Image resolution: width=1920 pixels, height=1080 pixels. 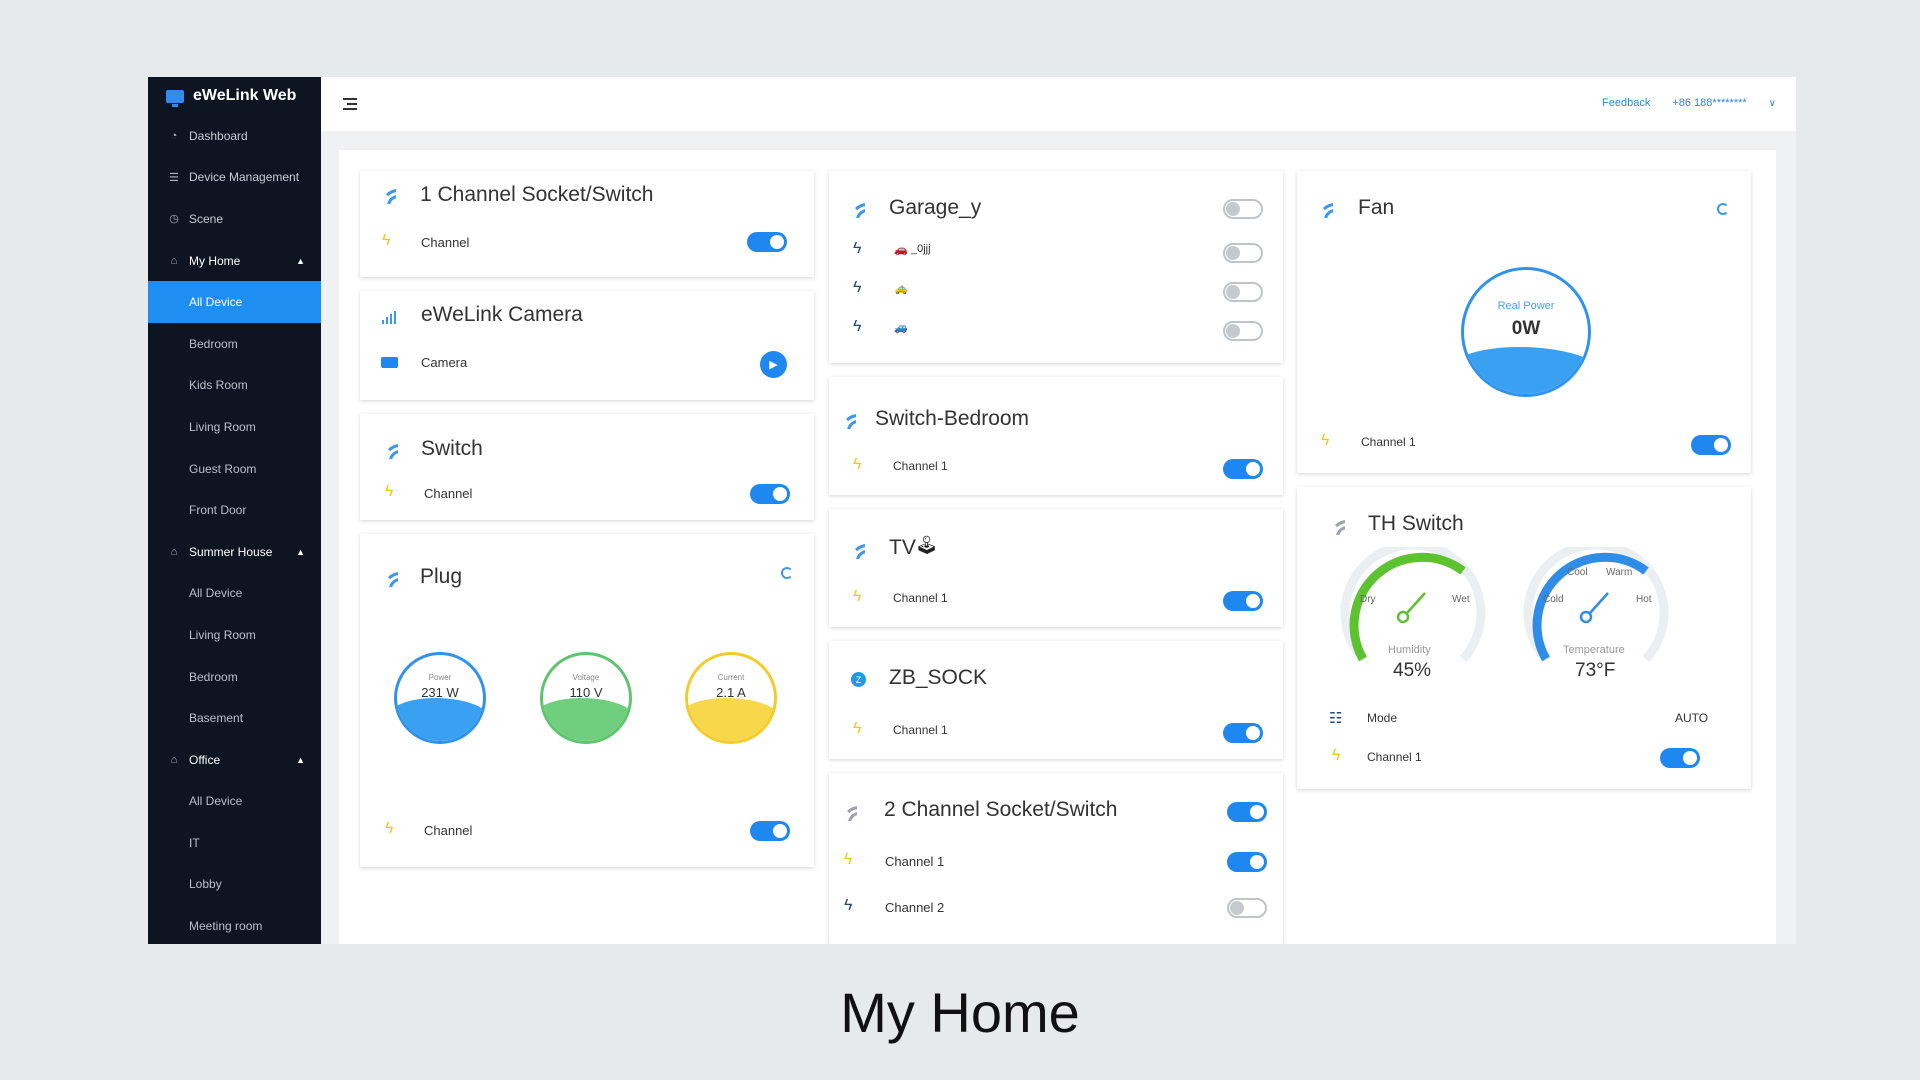 What do you see at coordinates (587, 345) in the screenshot?
I see `device-card: eWeLink Camera Camera ▶` at bounding box center [587, 345].